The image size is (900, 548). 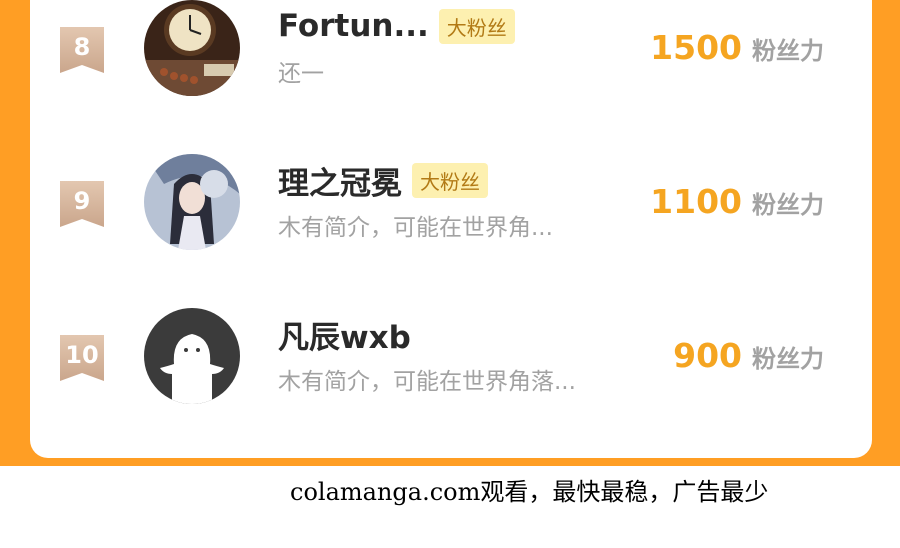 What do you see at coordinates (192, 48) in the screenshot?
I see `clock-photo-avatar` at bounding box center [192, 48].